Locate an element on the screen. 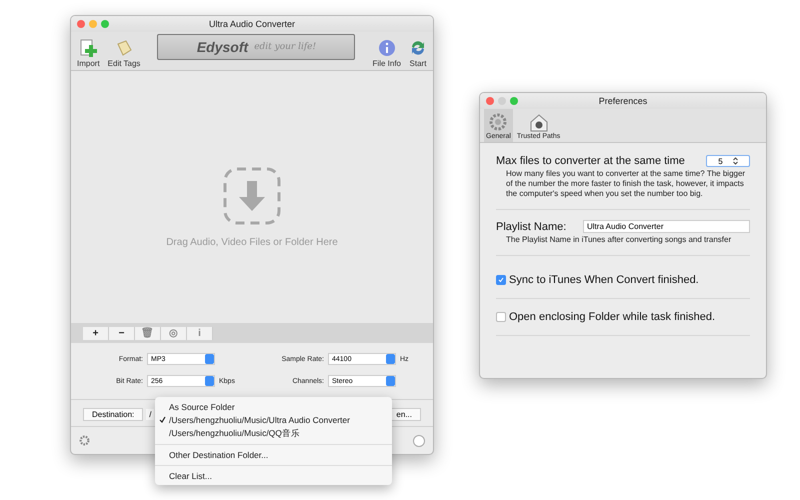  refresh-icon is located at coordinates (418, 48).